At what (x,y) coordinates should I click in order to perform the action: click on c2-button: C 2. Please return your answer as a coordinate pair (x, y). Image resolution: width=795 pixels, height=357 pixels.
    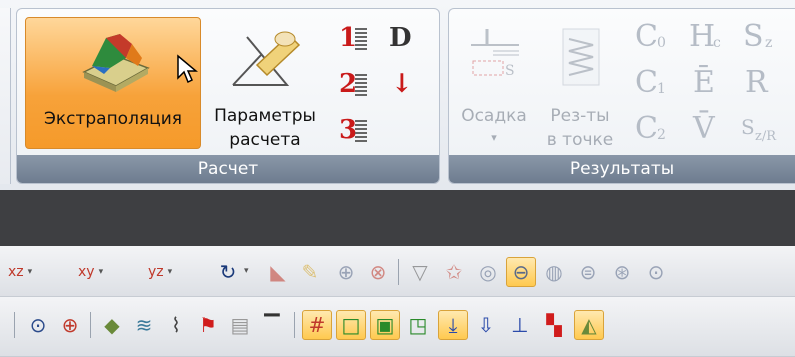
    Looking at the image, I should click on (655, 131).